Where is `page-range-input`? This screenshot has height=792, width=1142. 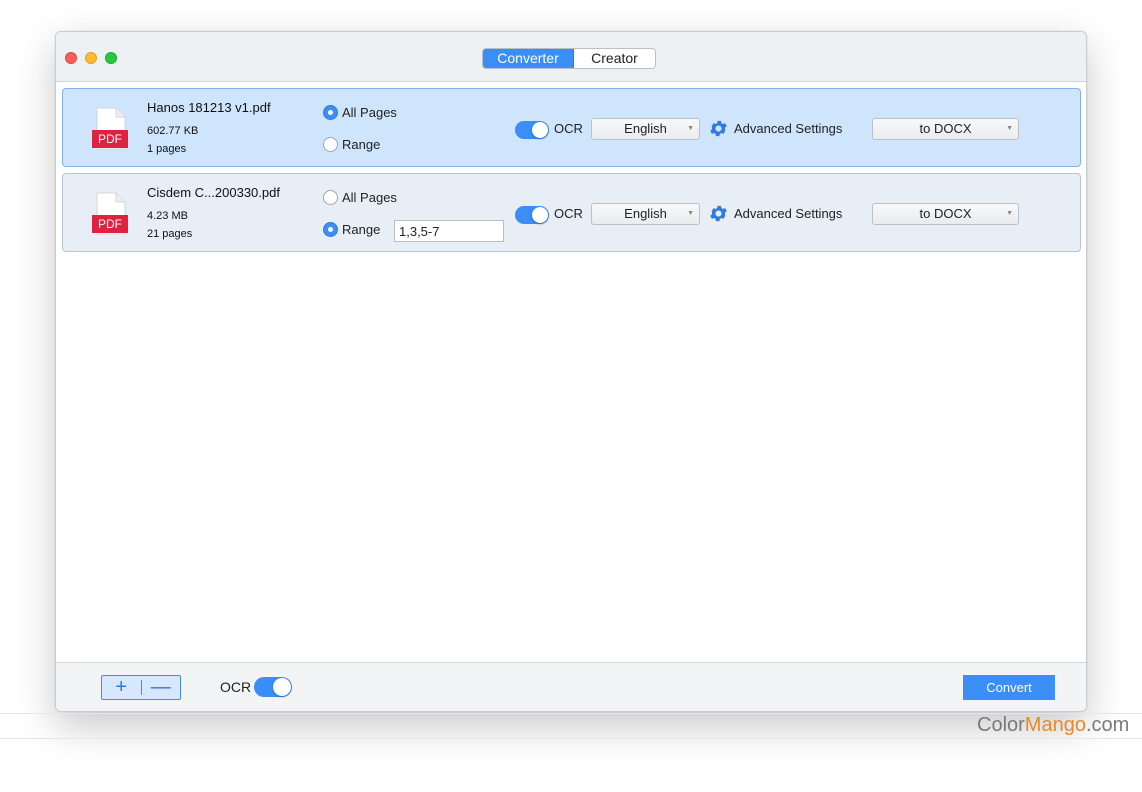
page-range-input is located at coordinates (449, 231).